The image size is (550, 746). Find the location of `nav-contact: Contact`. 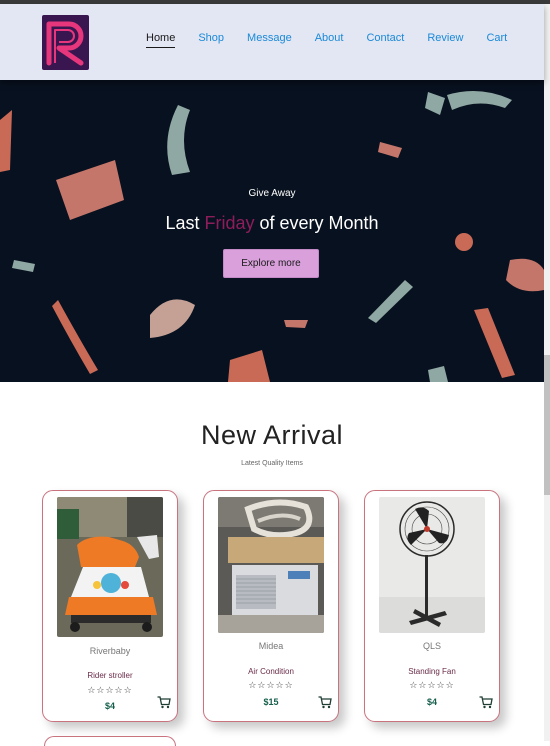

nav-contact: Contact is located at coordinates (385, 38).